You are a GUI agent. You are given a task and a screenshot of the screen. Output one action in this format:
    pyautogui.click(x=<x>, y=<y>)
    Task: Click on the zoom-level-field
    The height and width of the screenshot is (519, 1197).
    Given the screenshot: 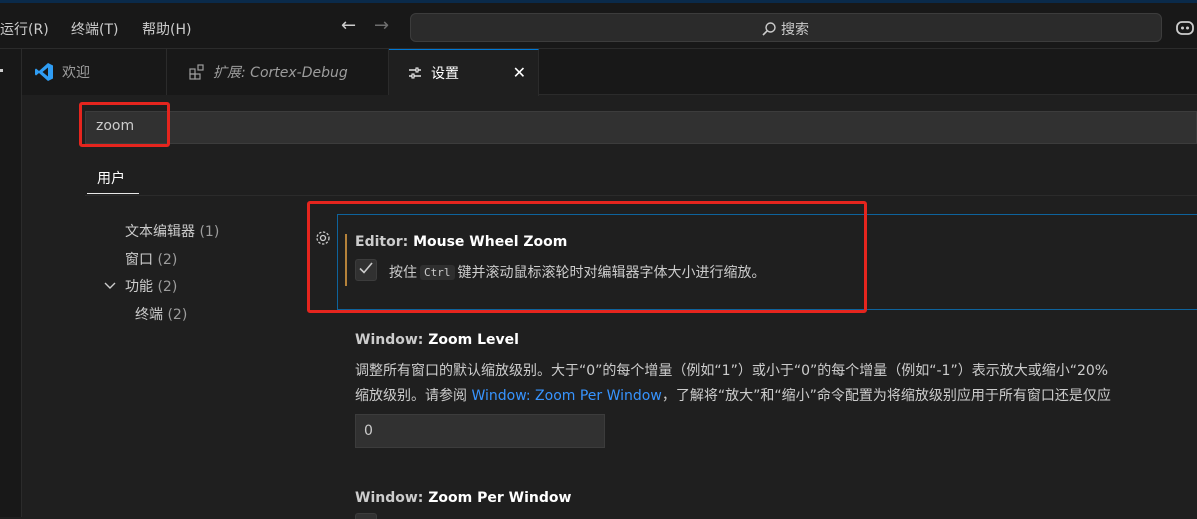 What is the action you would take?
    pyautogui.click(x=480, y=431)
    